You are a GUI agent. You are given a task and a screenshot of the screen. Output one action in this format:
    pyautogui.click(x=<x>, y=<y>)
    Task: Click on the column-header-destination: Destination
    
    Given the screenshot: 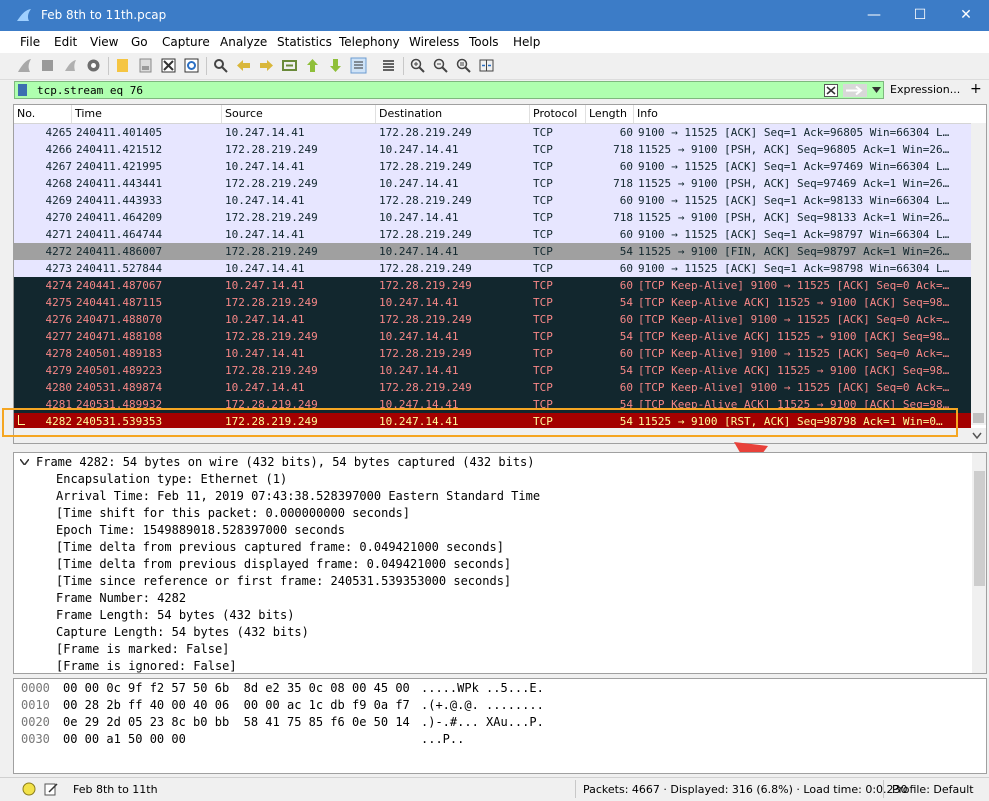 What is the action you would take?
    pyautogui.click(x=453, y=114)
    